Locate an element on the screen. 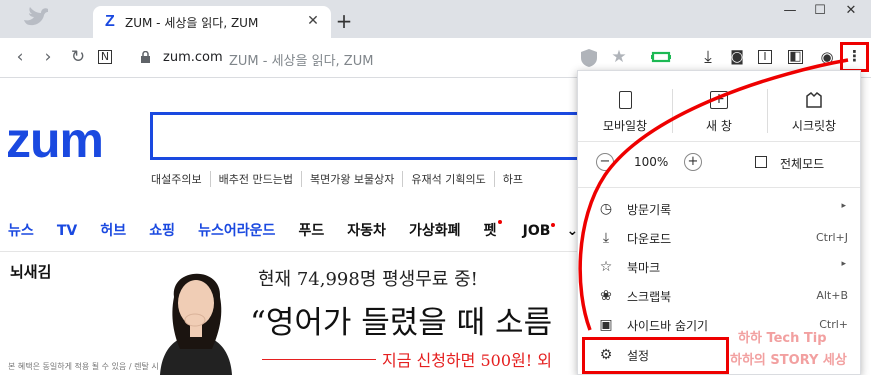 Image resolution: width=871 pixels, height=375 pixels. tab-zum: Z ZUM - 세상을 읽다, ZUM ✕ is located at coordinates (212, 22).